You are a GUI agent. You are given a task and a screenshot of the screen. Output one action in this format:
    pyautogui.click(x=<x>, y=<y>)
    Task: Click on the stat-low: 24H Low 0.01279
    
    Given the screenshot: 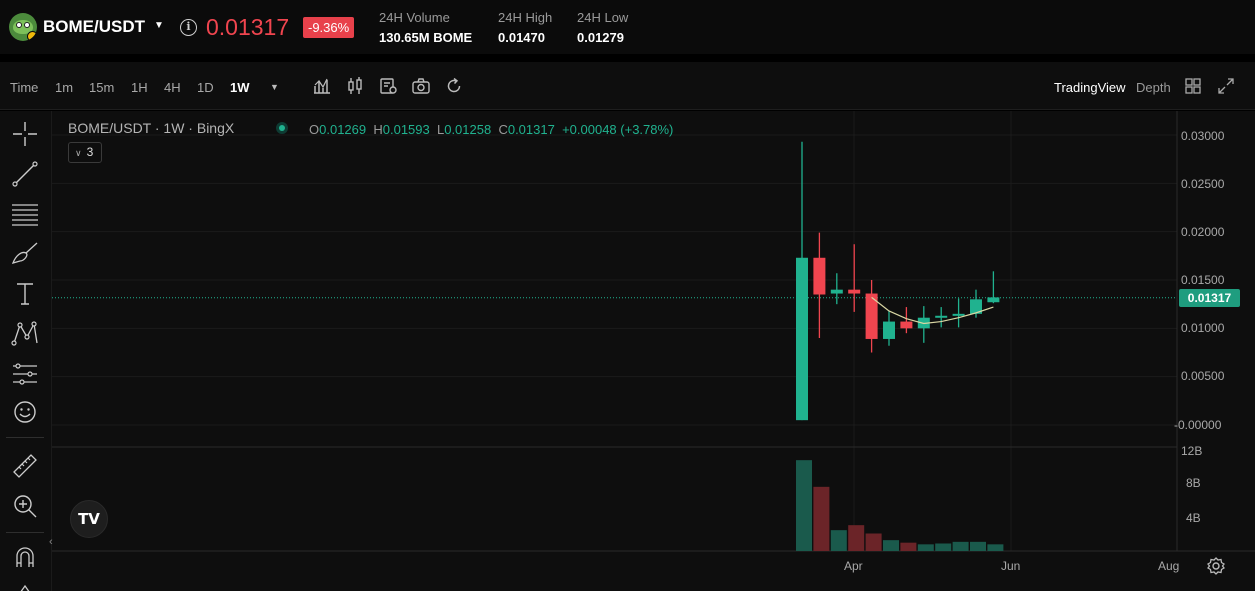 What is the action you would take?
    pyautogui.click(x=602, y=27)
    